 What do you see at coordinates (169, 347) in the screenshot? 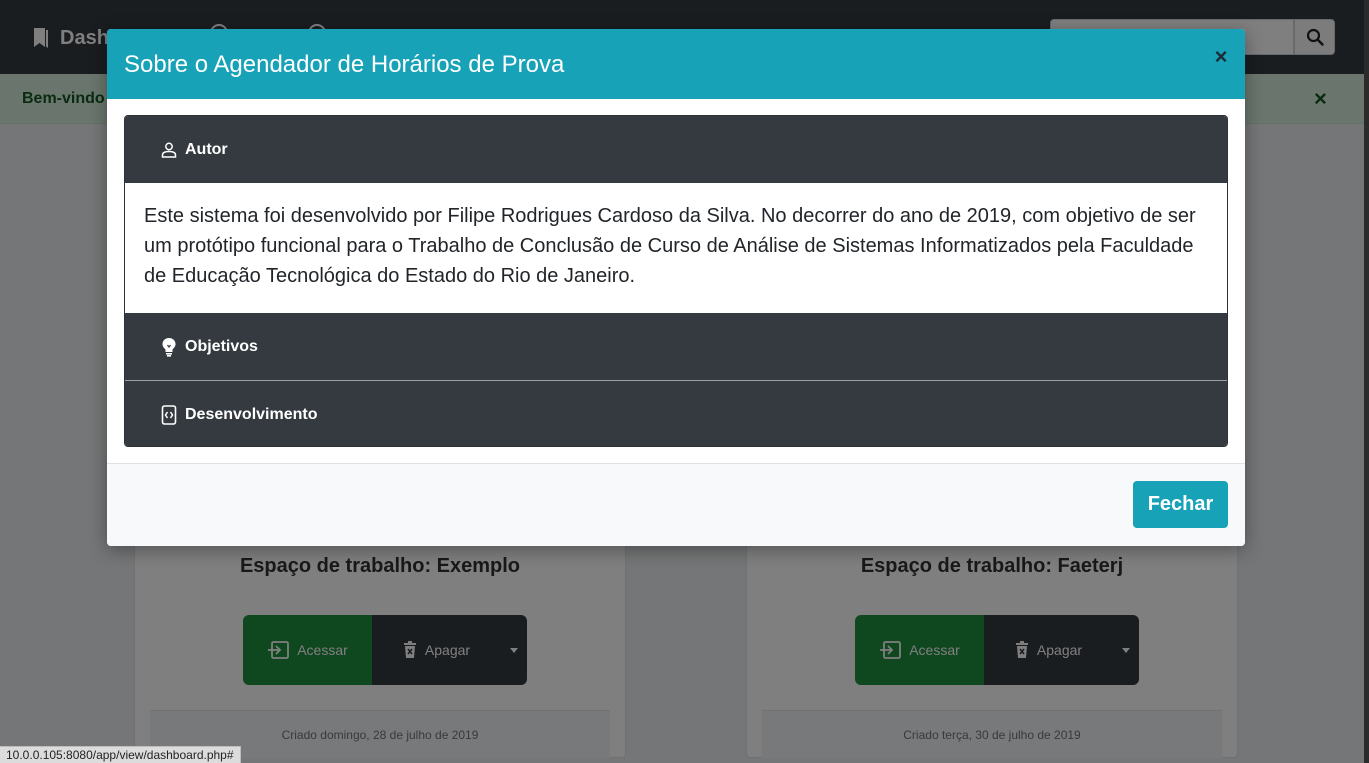
I see `lightbulb-icon` at bounding box center [169, 347].